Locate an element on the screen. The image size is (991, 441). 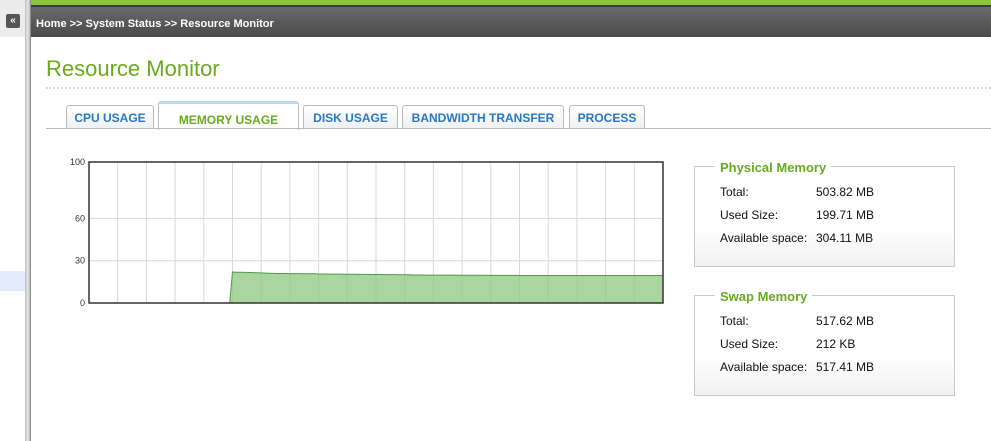
physical-used-value: 199.71 MB is located at coordinates (845, 215).